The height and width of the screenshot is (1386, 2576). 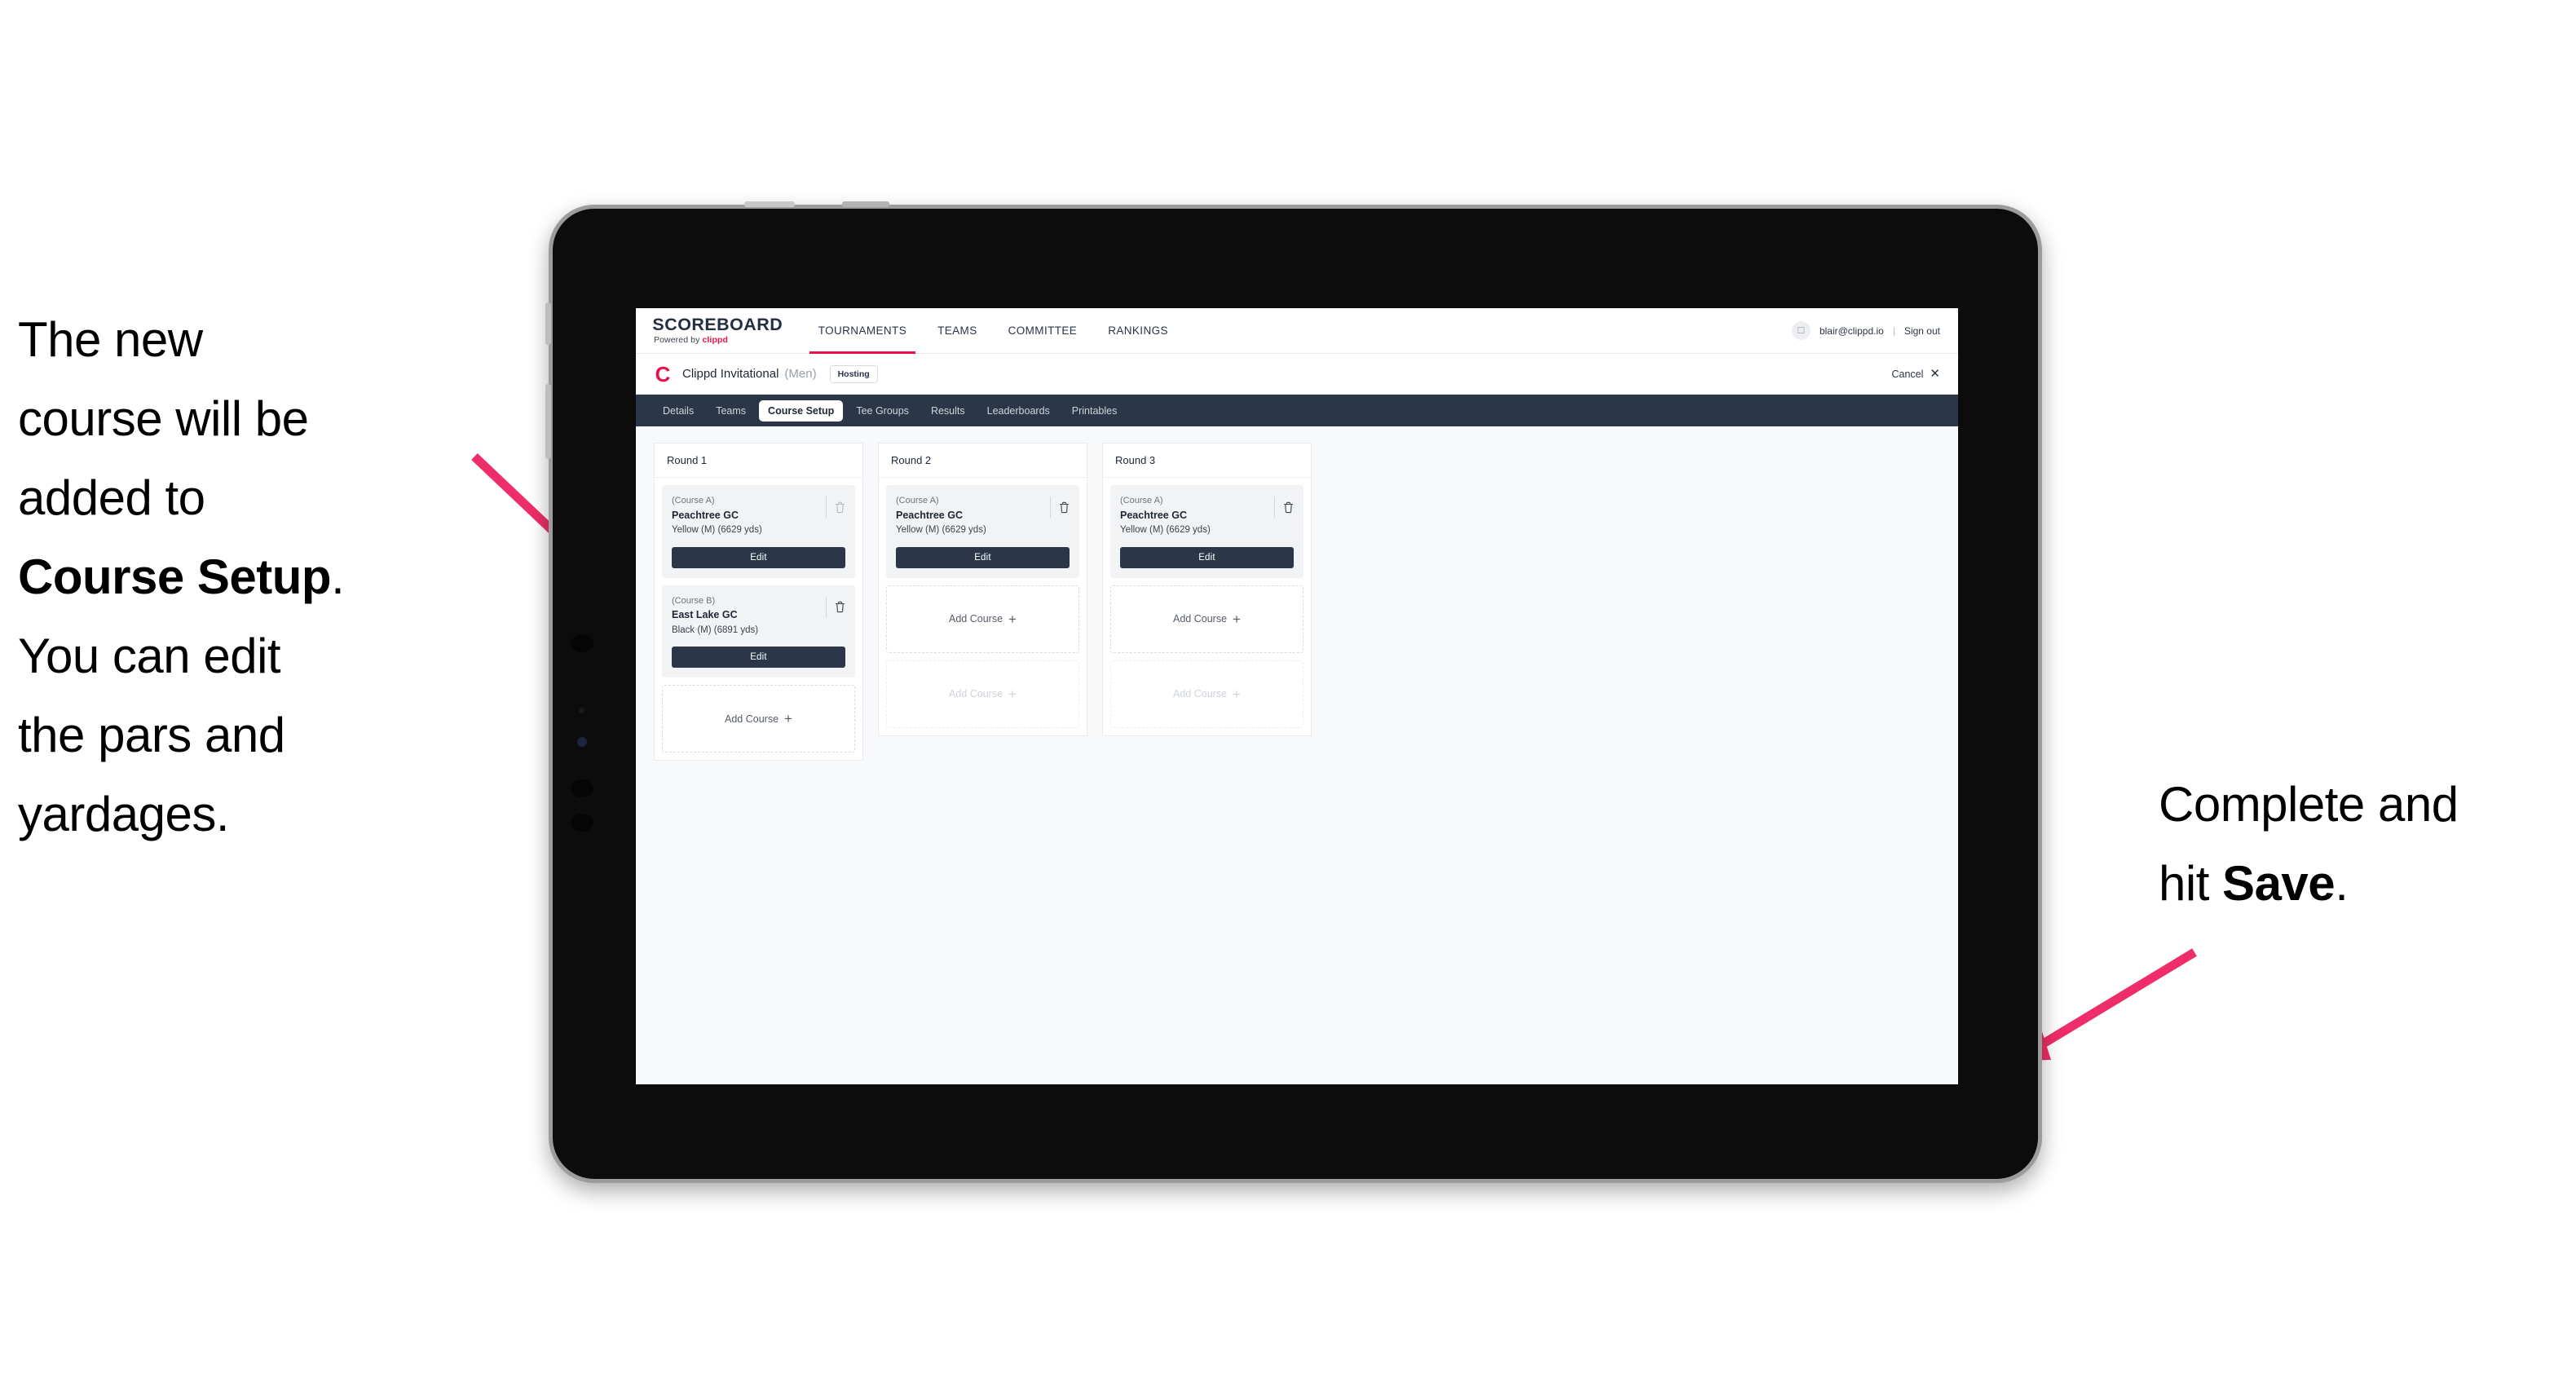 I want to click on tab-leaderboards: Leaderboards, so click(x=1018, y=411).